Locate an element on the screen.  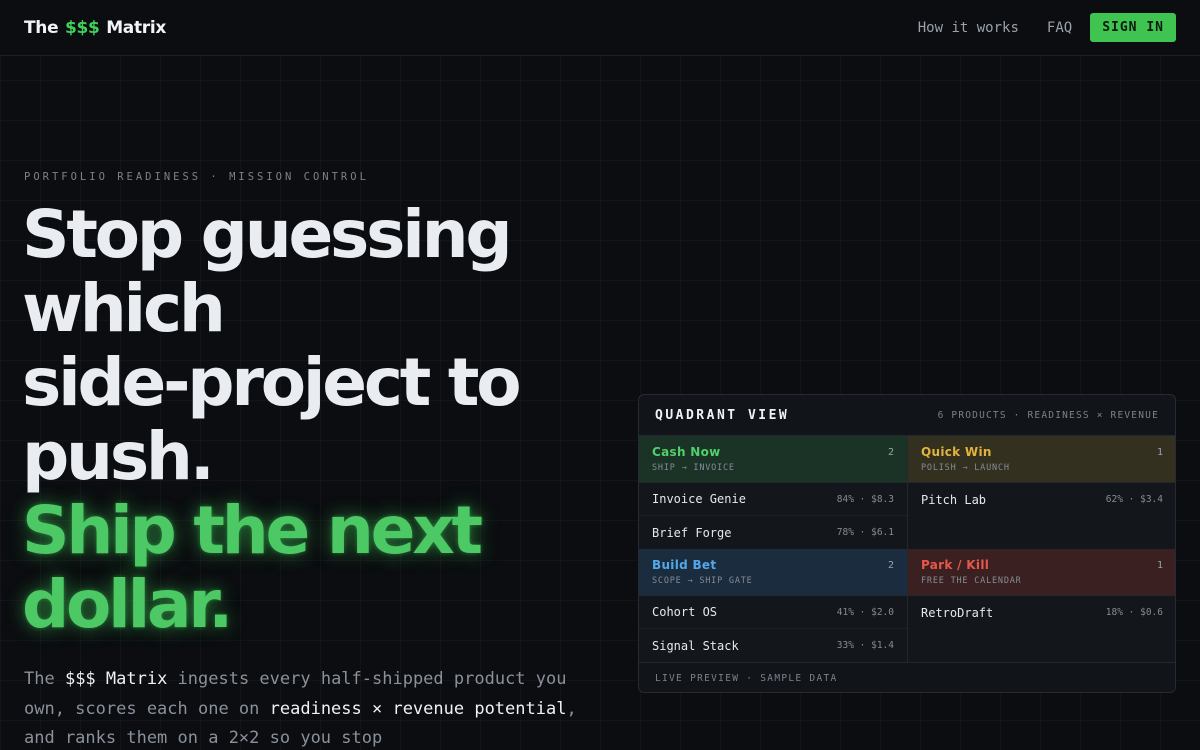
quadrant-name: Quick Win is located at coordinates (956, 452).